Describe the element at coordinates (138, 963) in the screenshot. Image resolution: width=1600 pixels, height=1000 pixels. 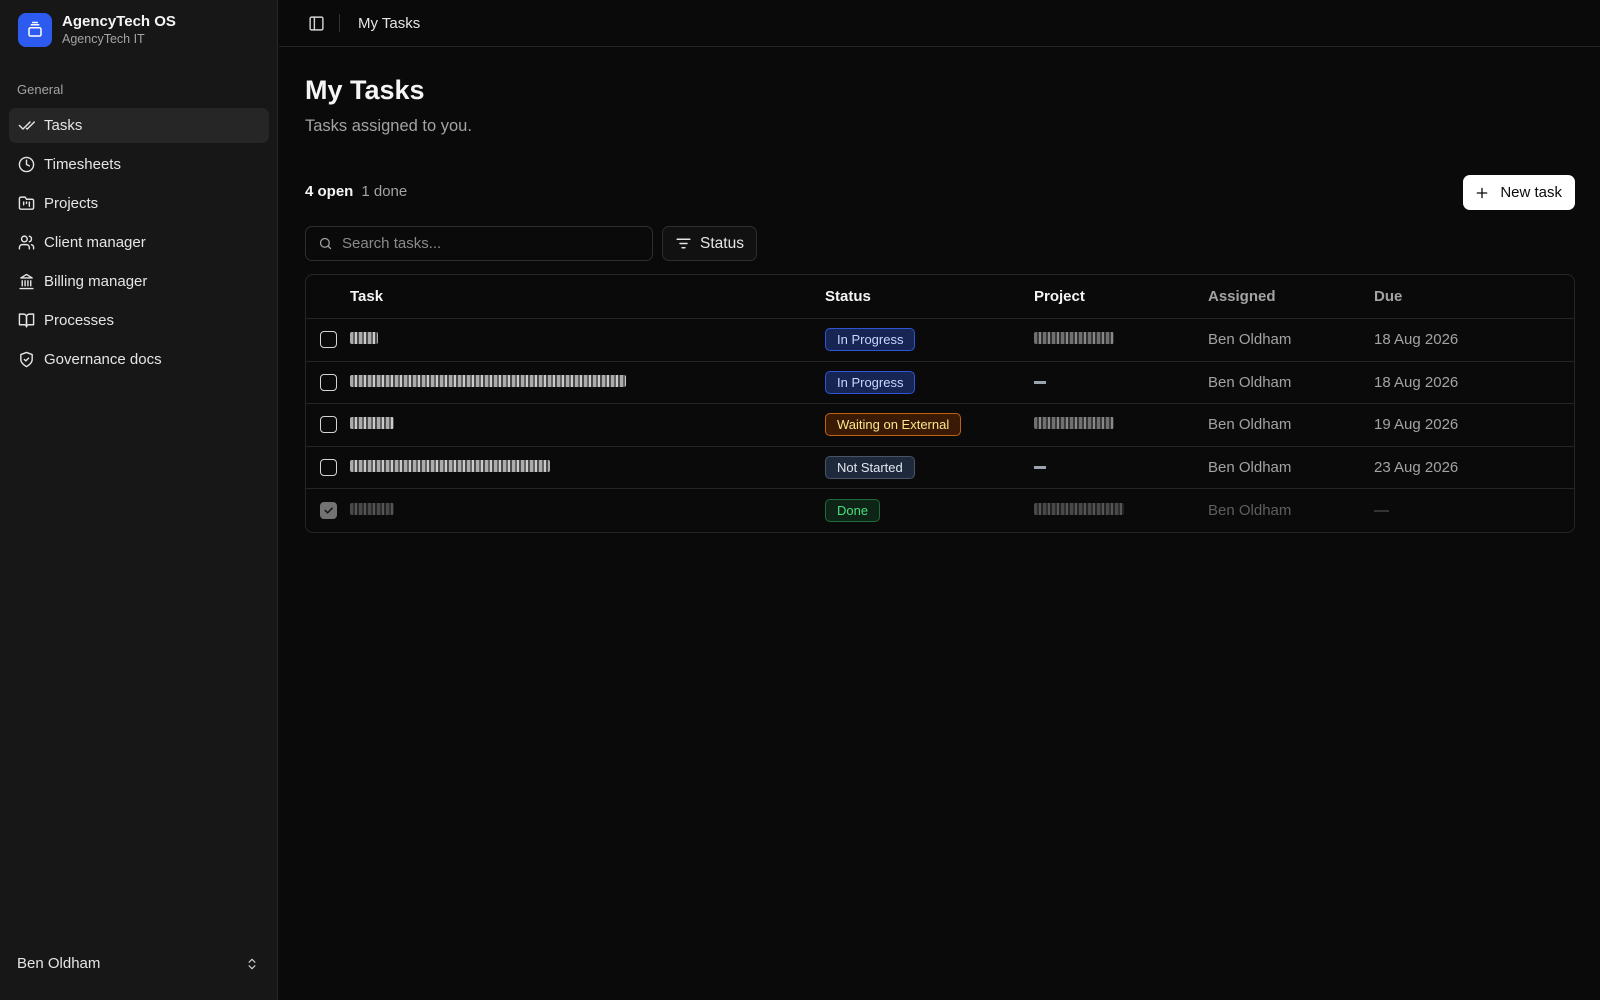
I see `user-menu: Ben Oldham` at that location.